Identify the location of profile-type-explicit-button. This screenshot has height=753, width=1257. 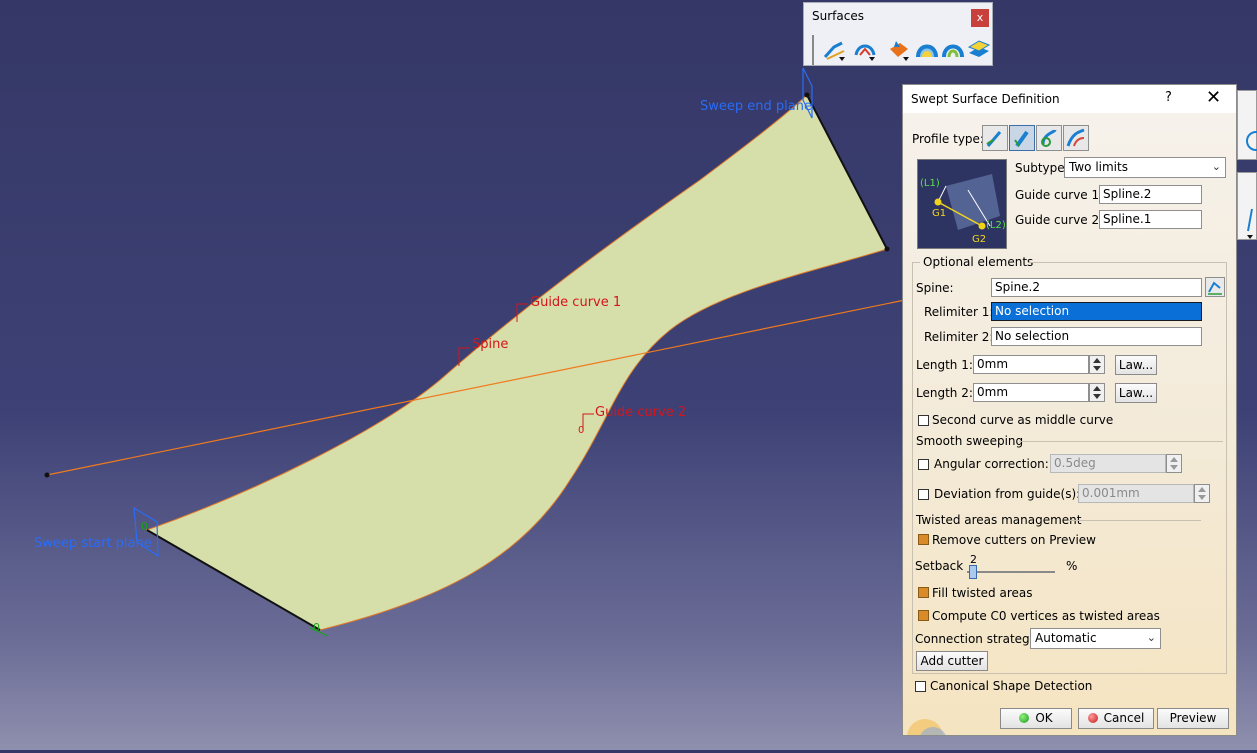
(995, 138).